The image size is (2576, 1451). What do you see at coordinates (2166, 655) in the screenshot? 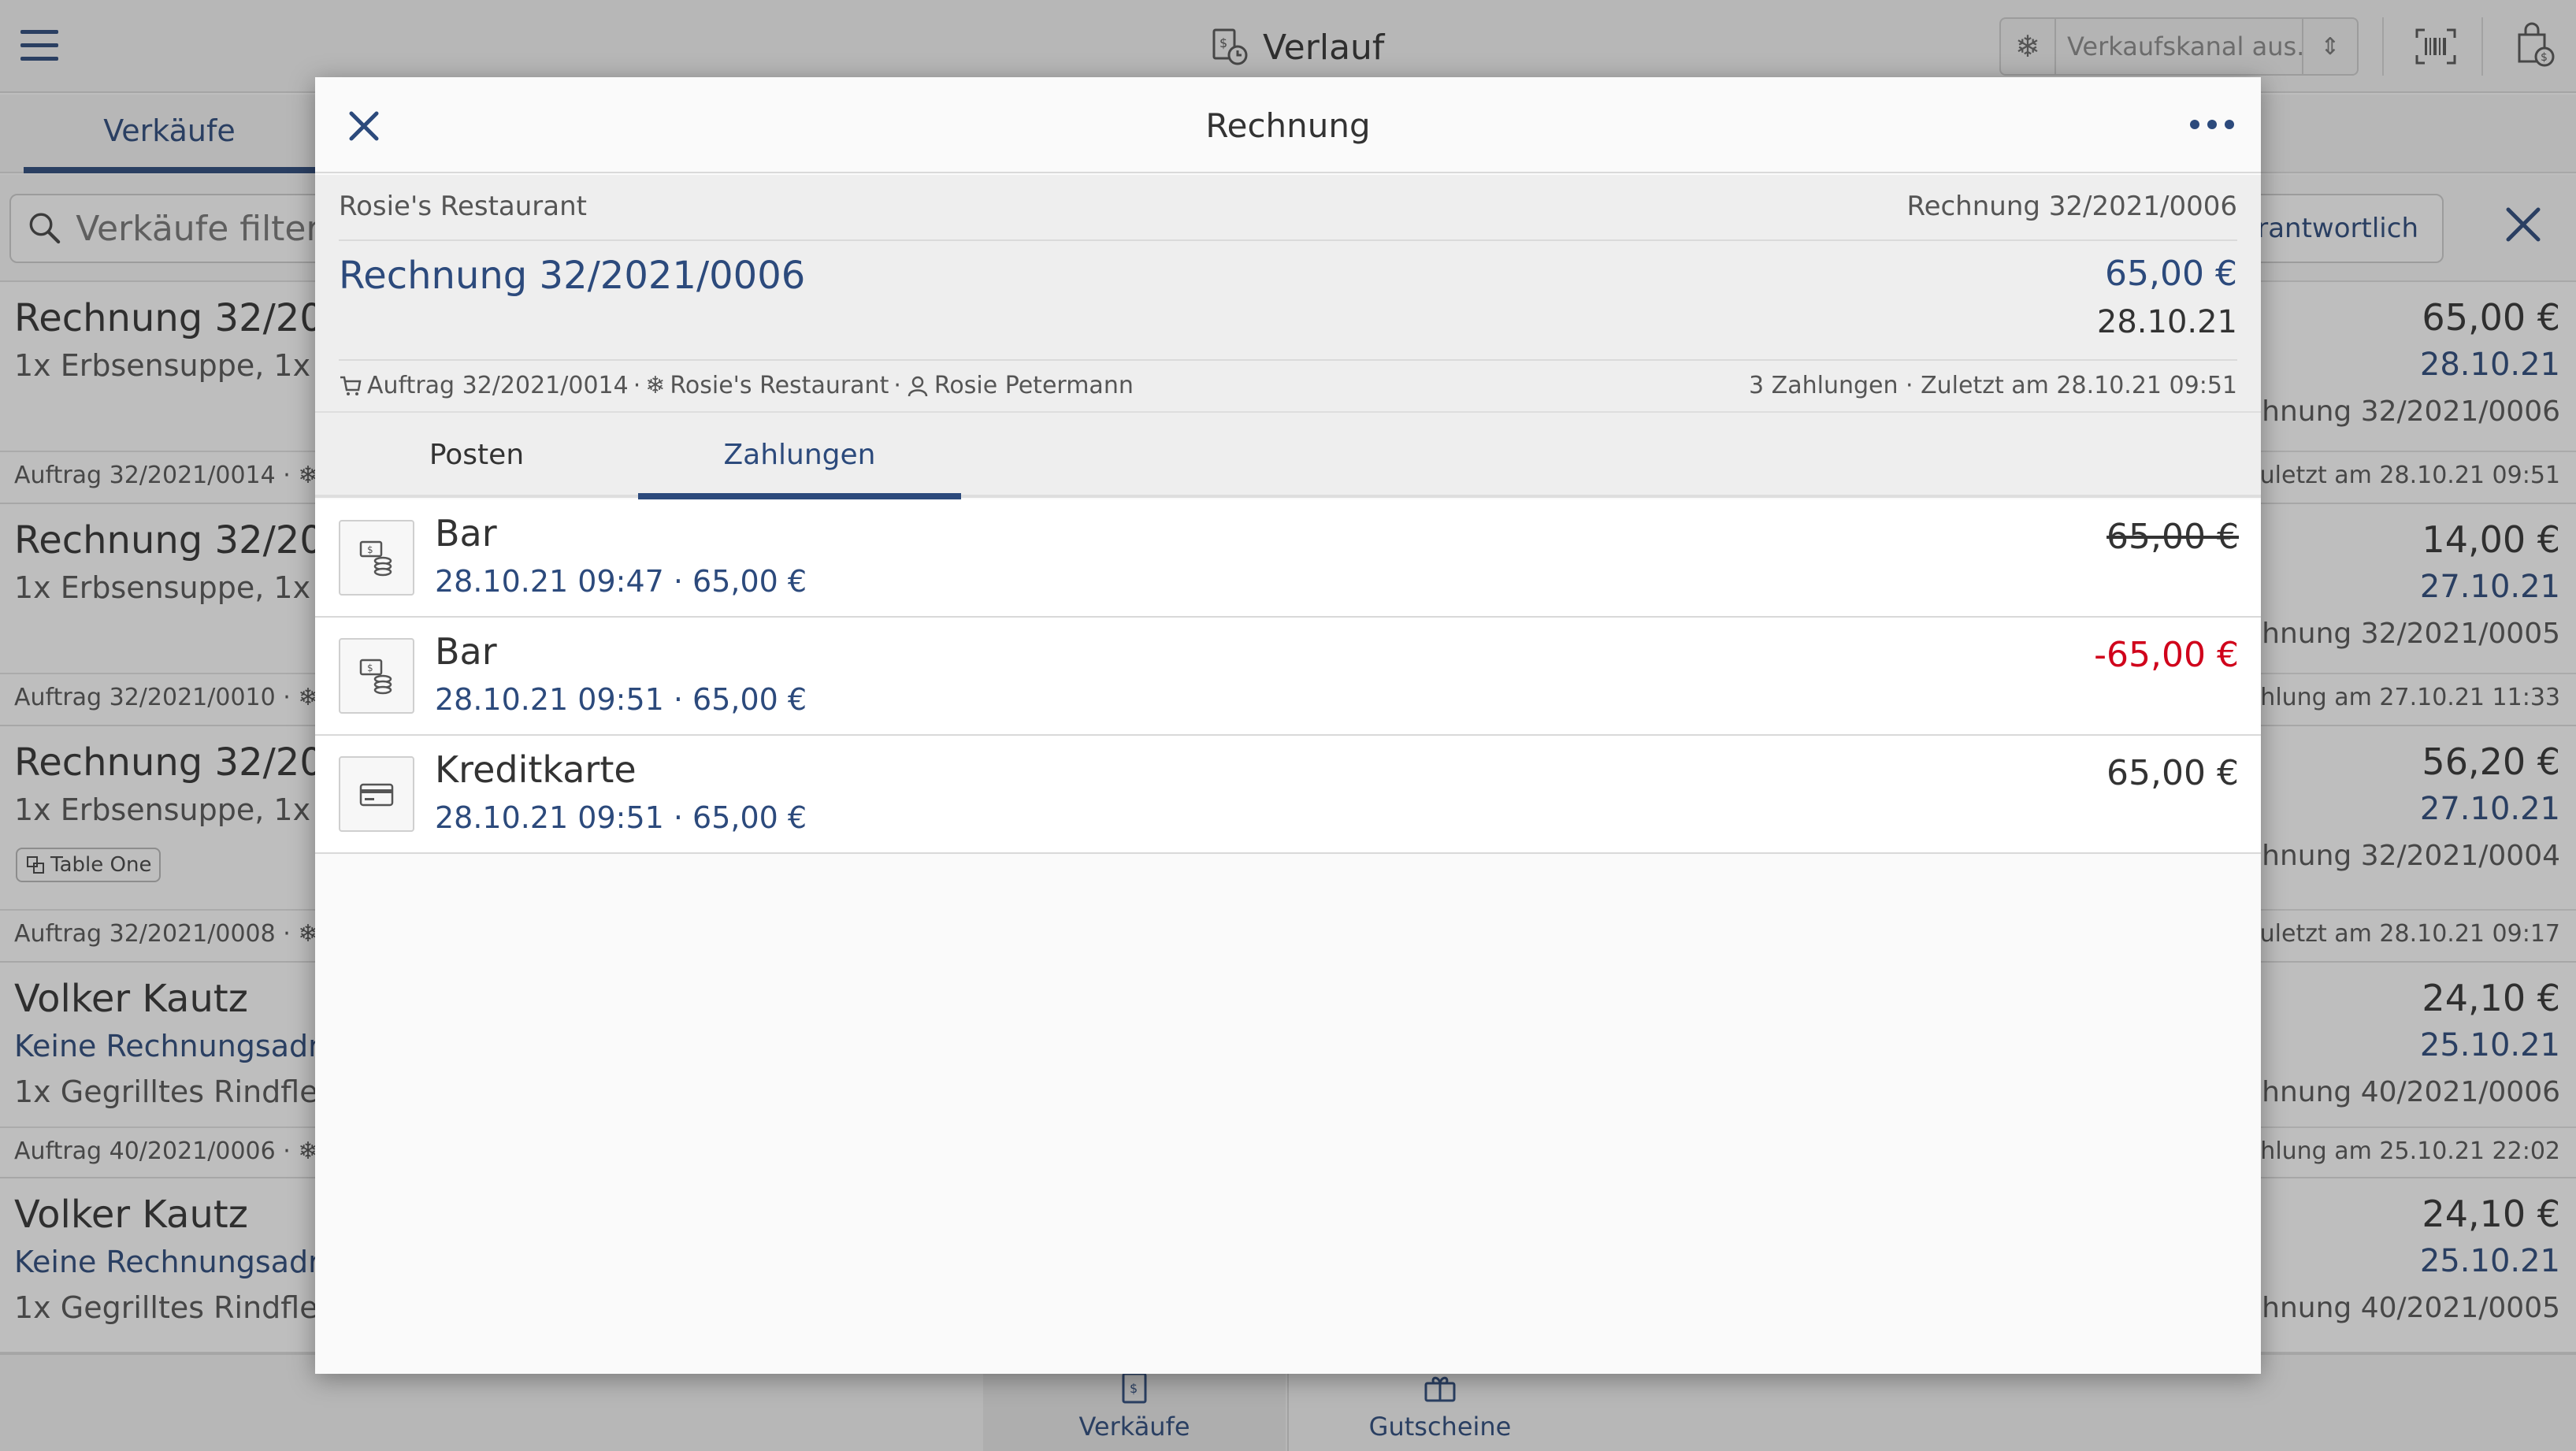
I see `payment-amount-refund: -65,00 €` at bounding box center [2166, 655].